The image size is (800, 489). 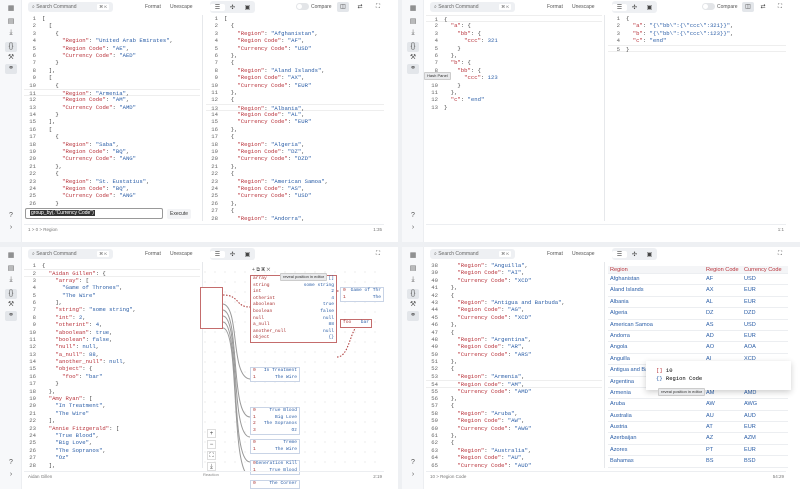 I want to click on link-icon: ⚭, so click(x=11, y=69).